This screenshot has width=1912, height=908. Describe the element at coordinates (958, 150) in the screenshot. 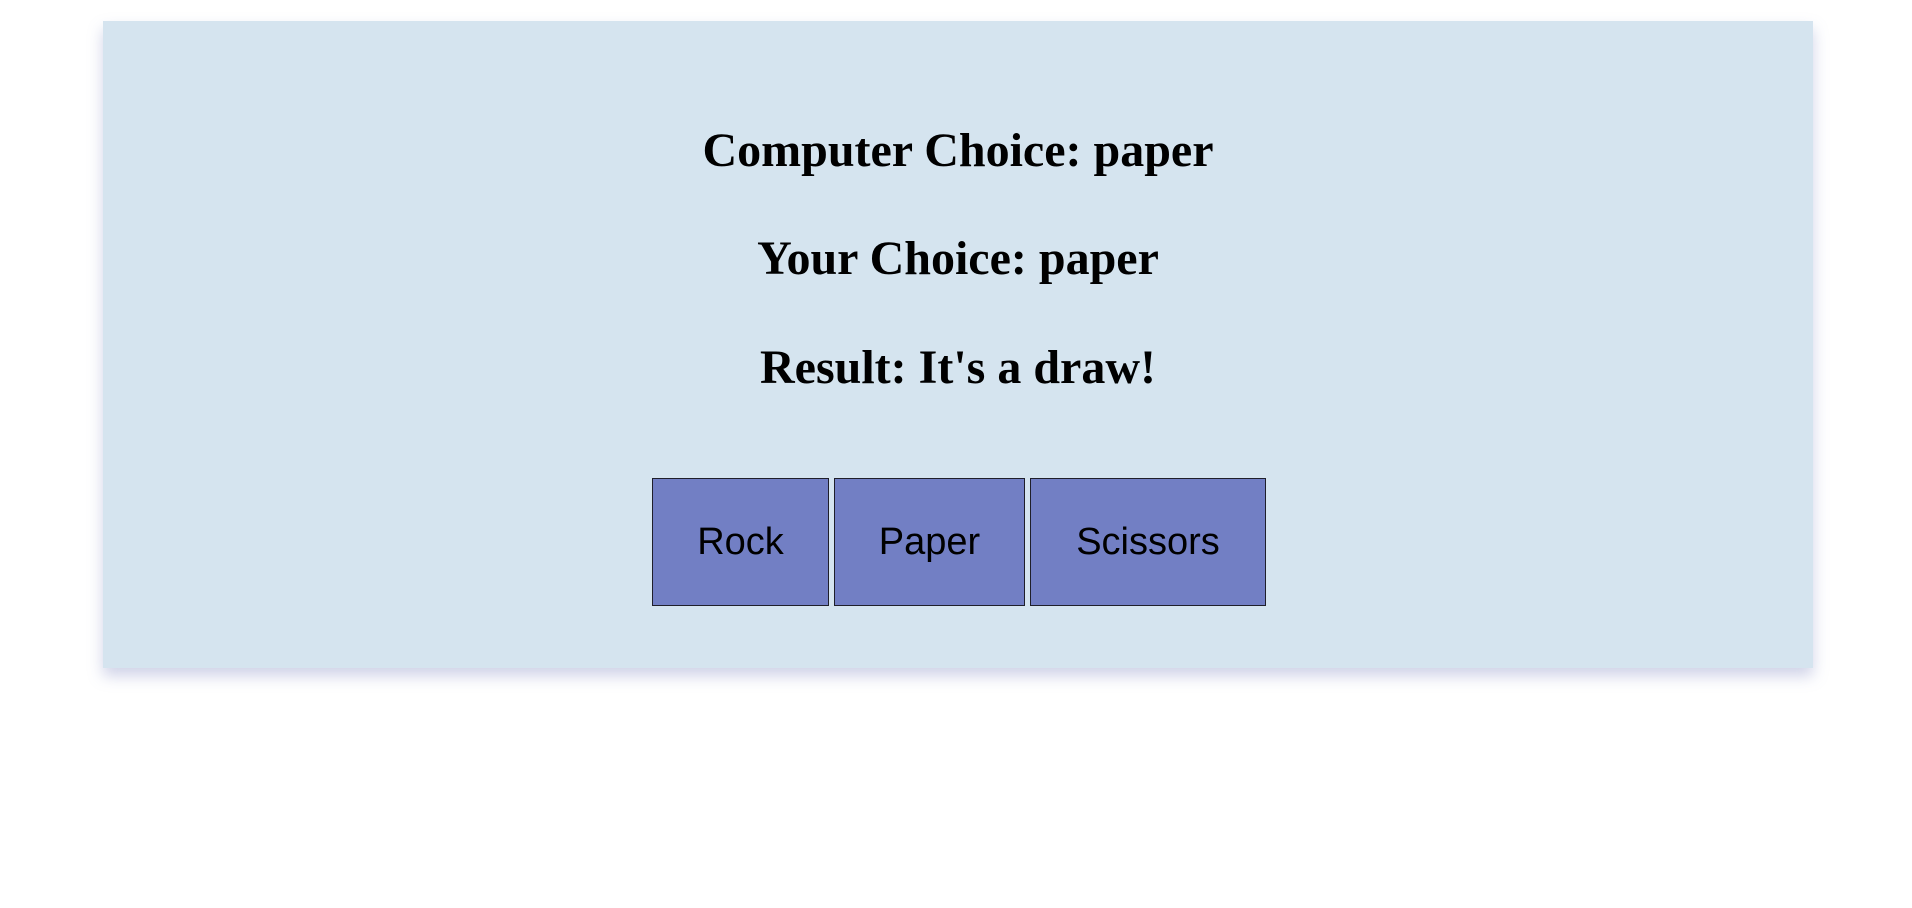

I see `computer-choice-text: Computer Choice: paper` at that location.